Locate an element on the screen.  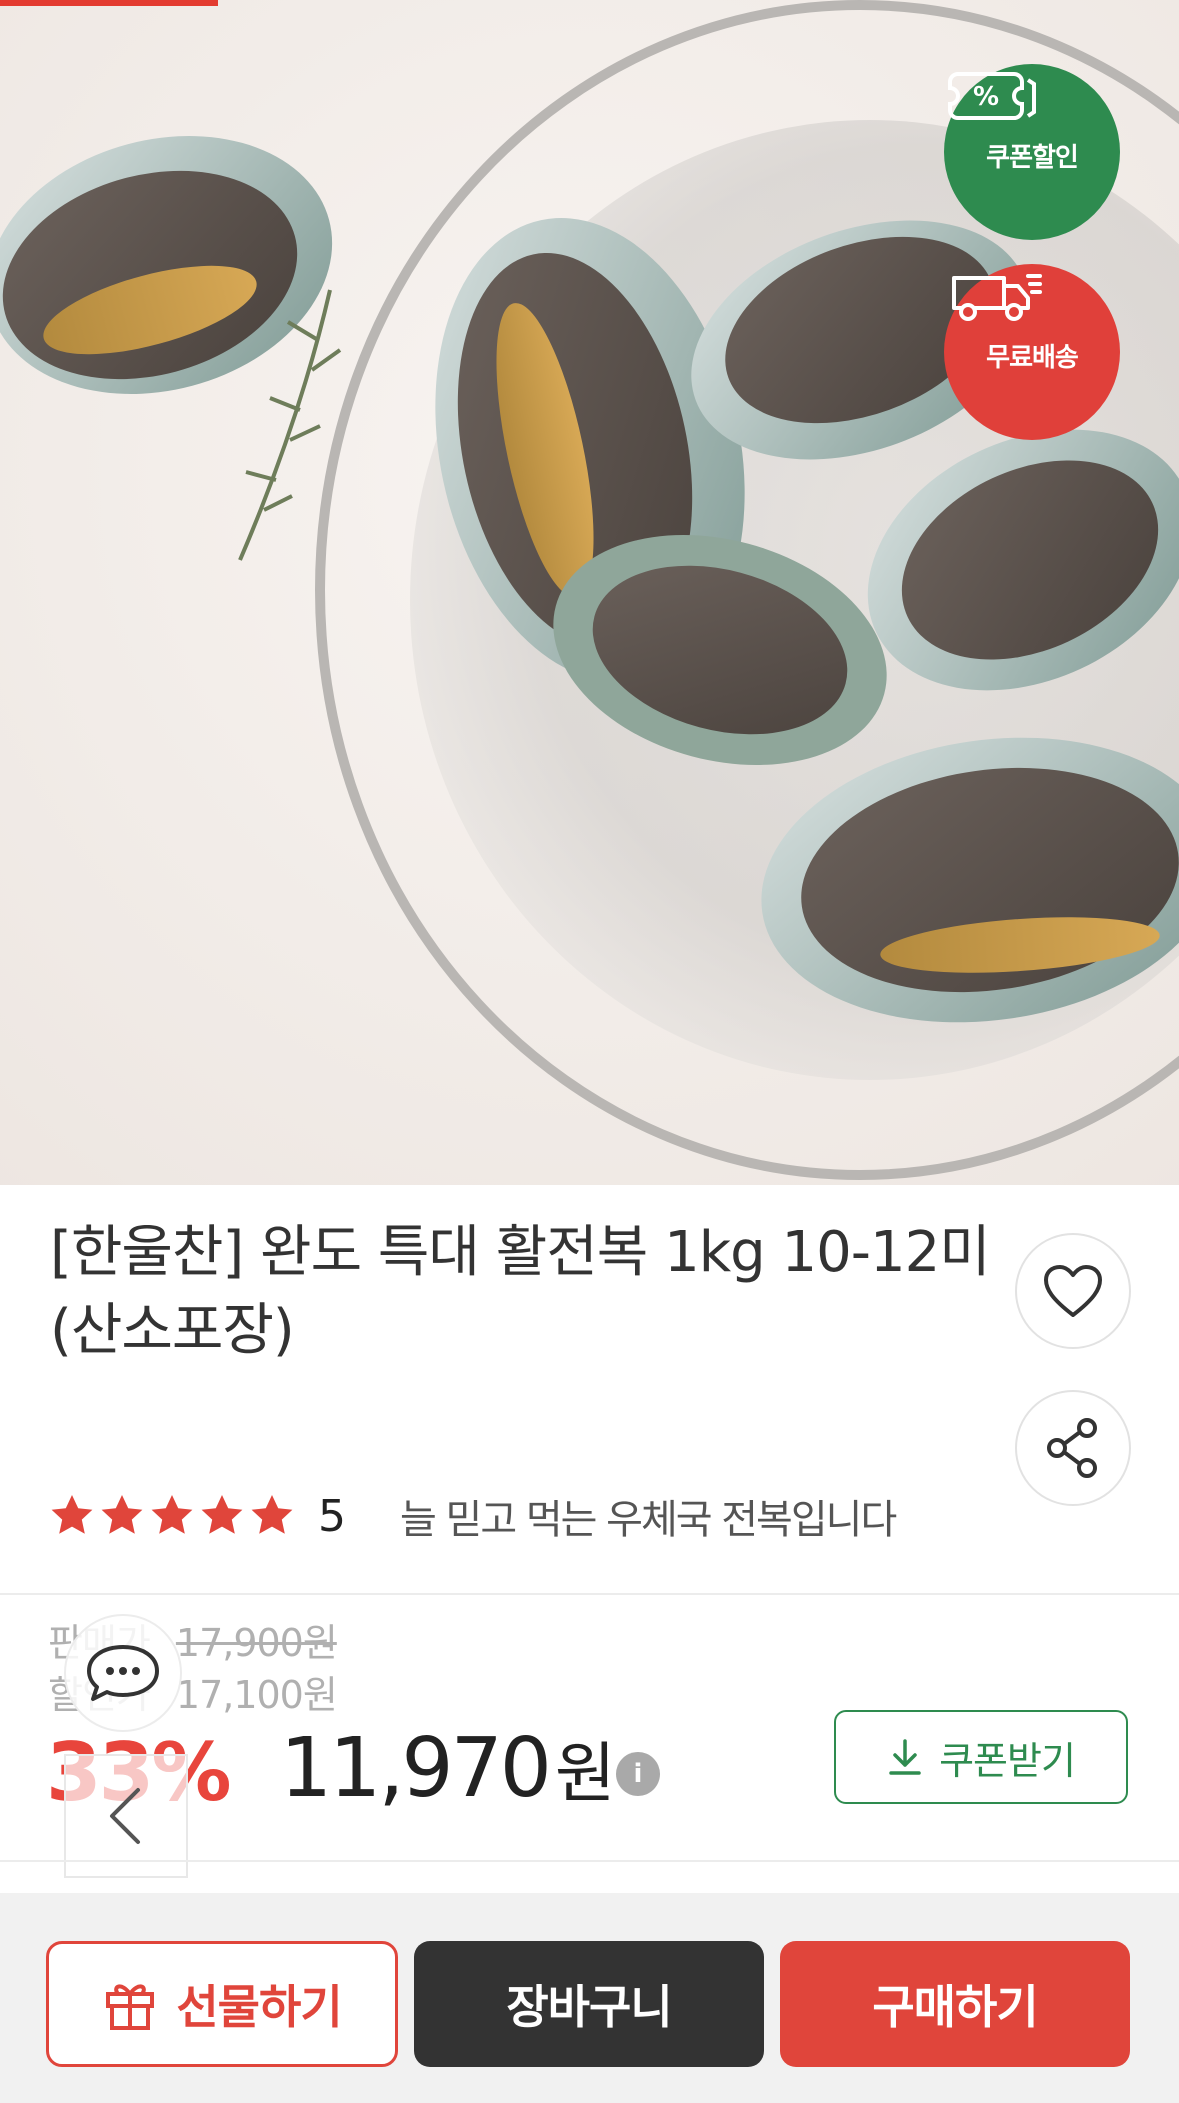
rating-row: 5 늘 믿고 먹는 우체국 전복입니다 is located at coordinates (472, 1516).